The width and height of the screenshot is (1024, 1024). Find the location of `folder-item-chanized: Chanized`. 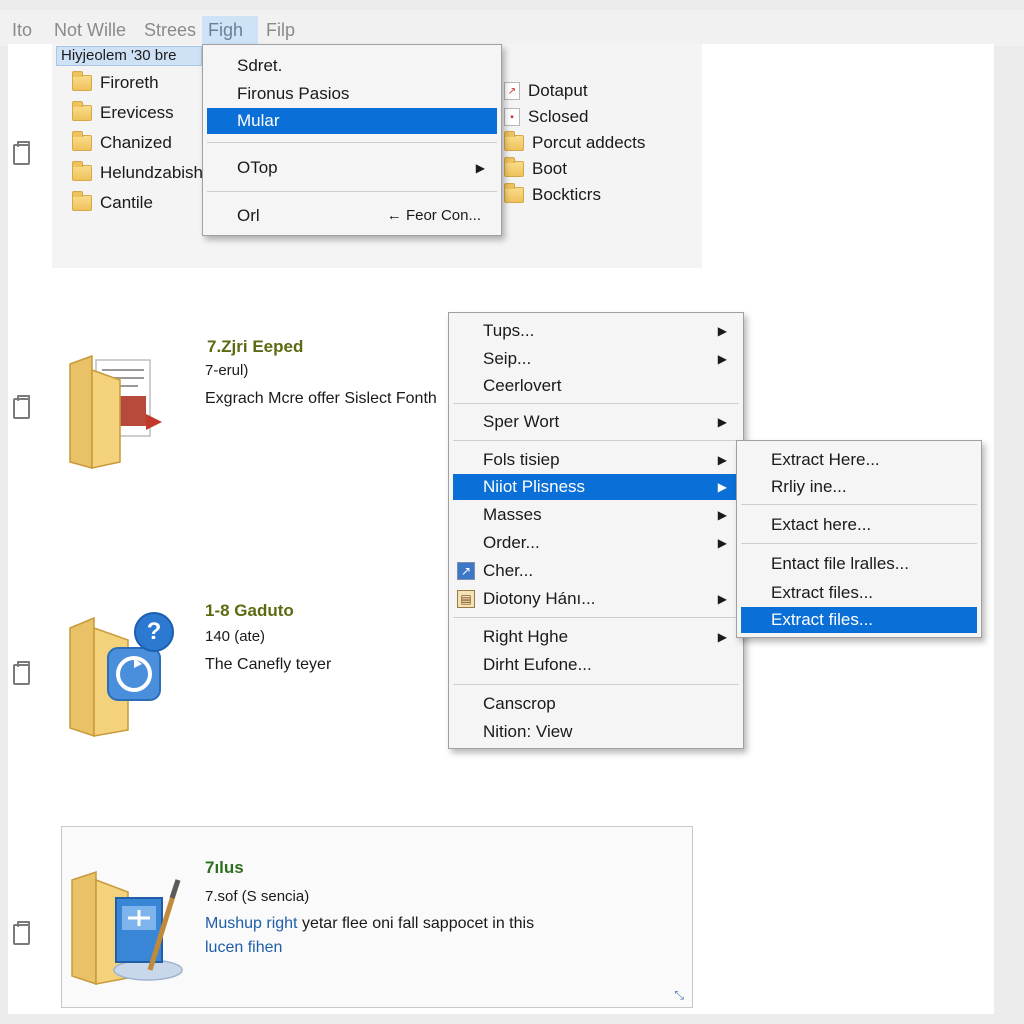

folder-item-chanized: Chanized is located at coordinates (122, 143).